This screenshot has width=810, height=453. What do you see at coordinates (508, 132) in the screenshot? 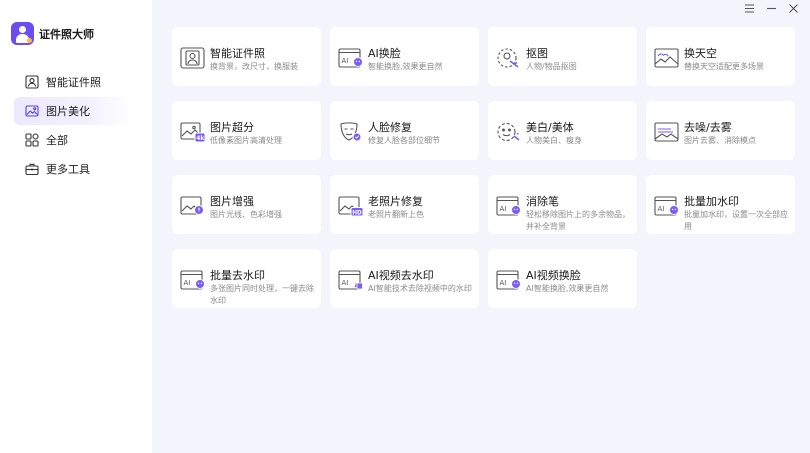
I see `whiten-slim-icon` at bounding box center [508, 132].